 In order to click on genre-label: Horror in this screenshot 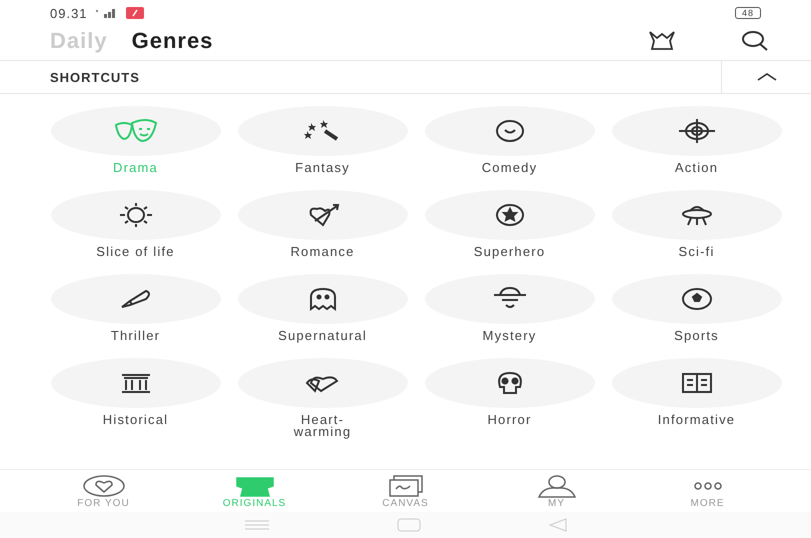, I will do `click(509, 420)`.